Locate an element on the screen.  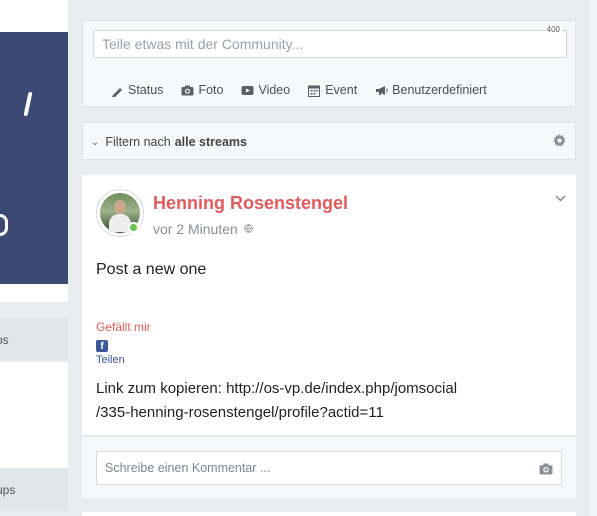
megaphone-icon is located at coordinates (381, 90).